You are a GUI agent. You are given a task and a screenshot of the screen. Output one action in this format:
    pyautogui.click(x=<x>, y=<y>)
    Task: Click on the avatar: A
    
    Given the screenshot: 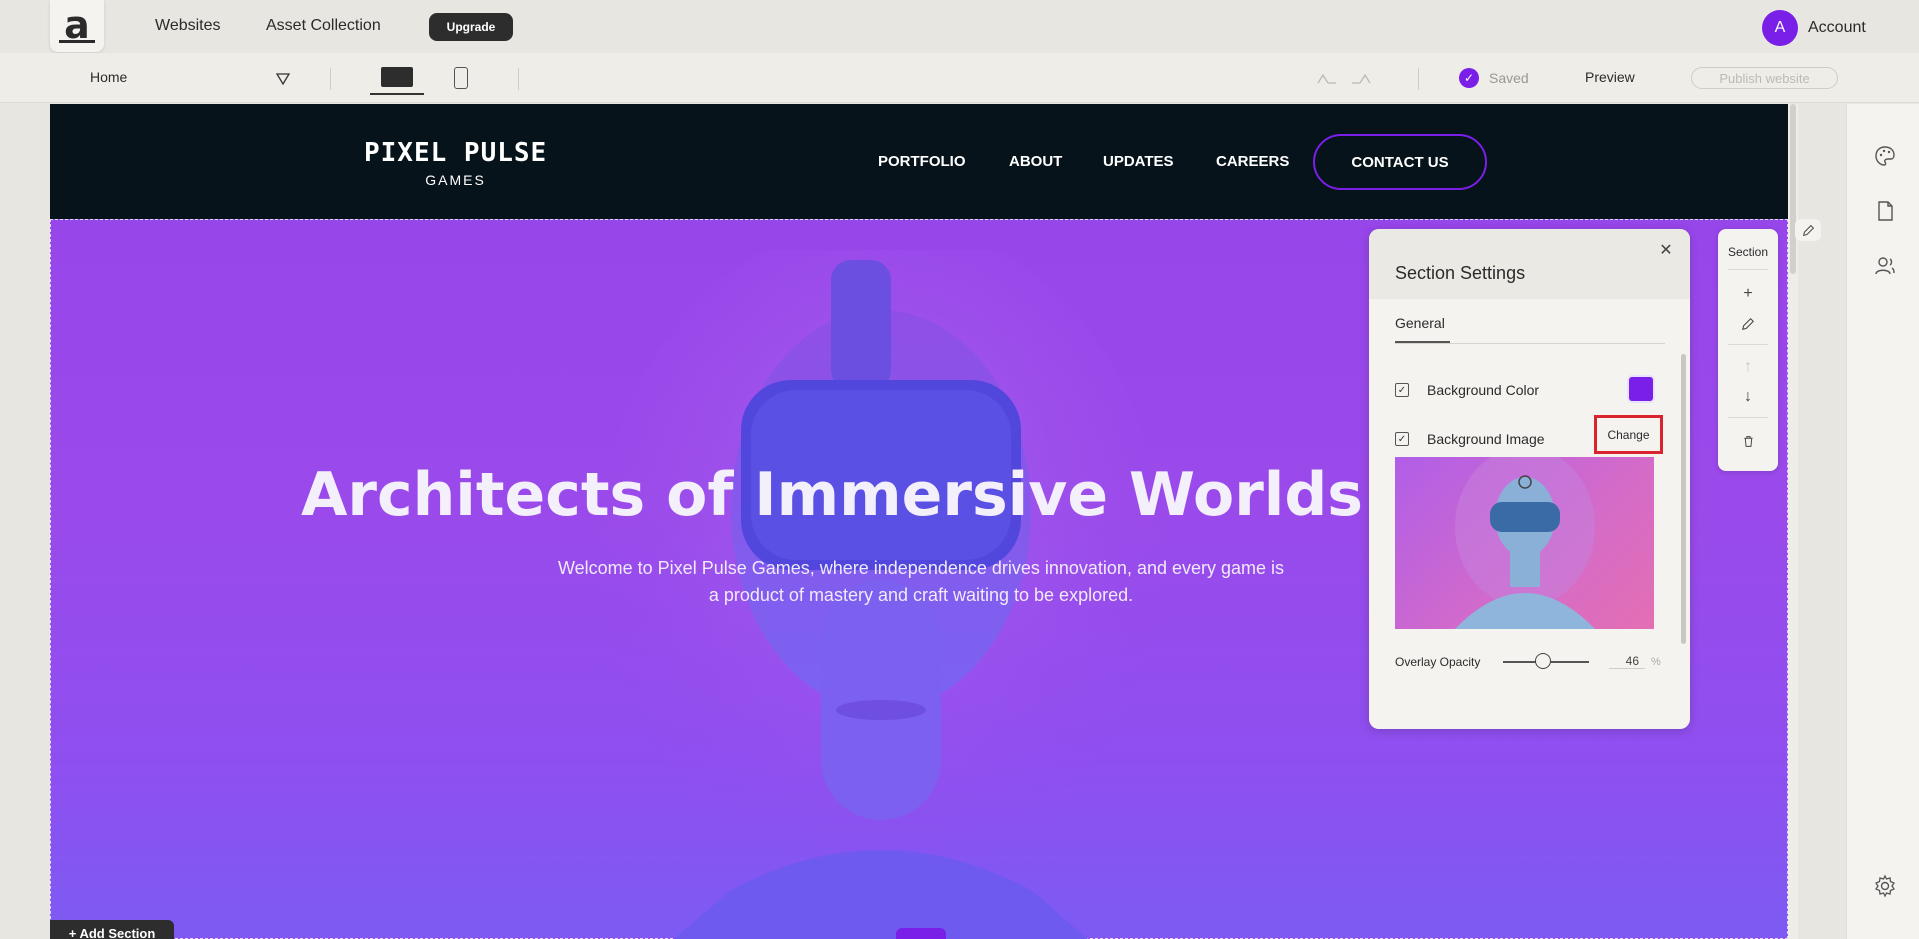 What is the action you would take?
    pyautogui.click(x=1780, y=28)
    